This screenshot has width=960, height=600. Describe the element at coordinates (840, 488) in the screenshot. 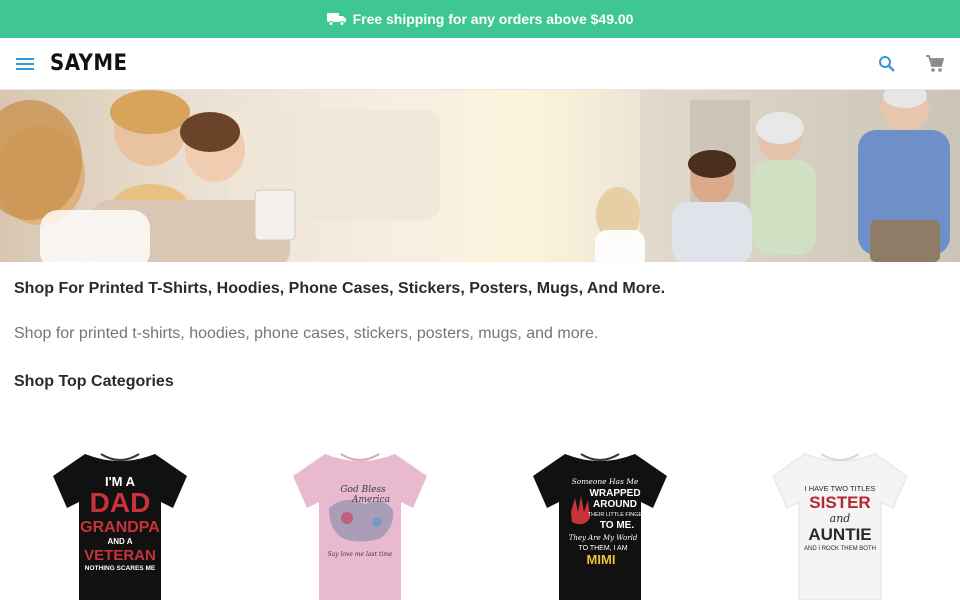

I see `print-line: I HAVE TWO TITLES` at that location.